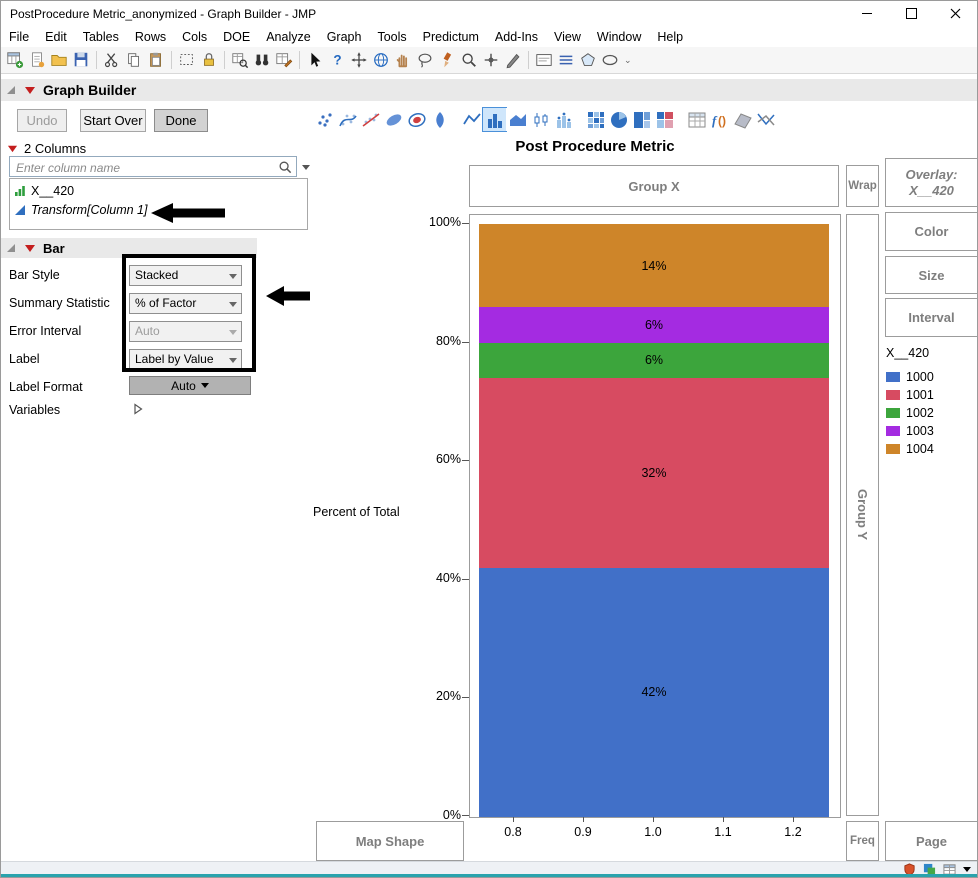 Image resolution: width=978 pixels, height=878 pixels. I want to click on palette-bar-icon, so click(494, 119).